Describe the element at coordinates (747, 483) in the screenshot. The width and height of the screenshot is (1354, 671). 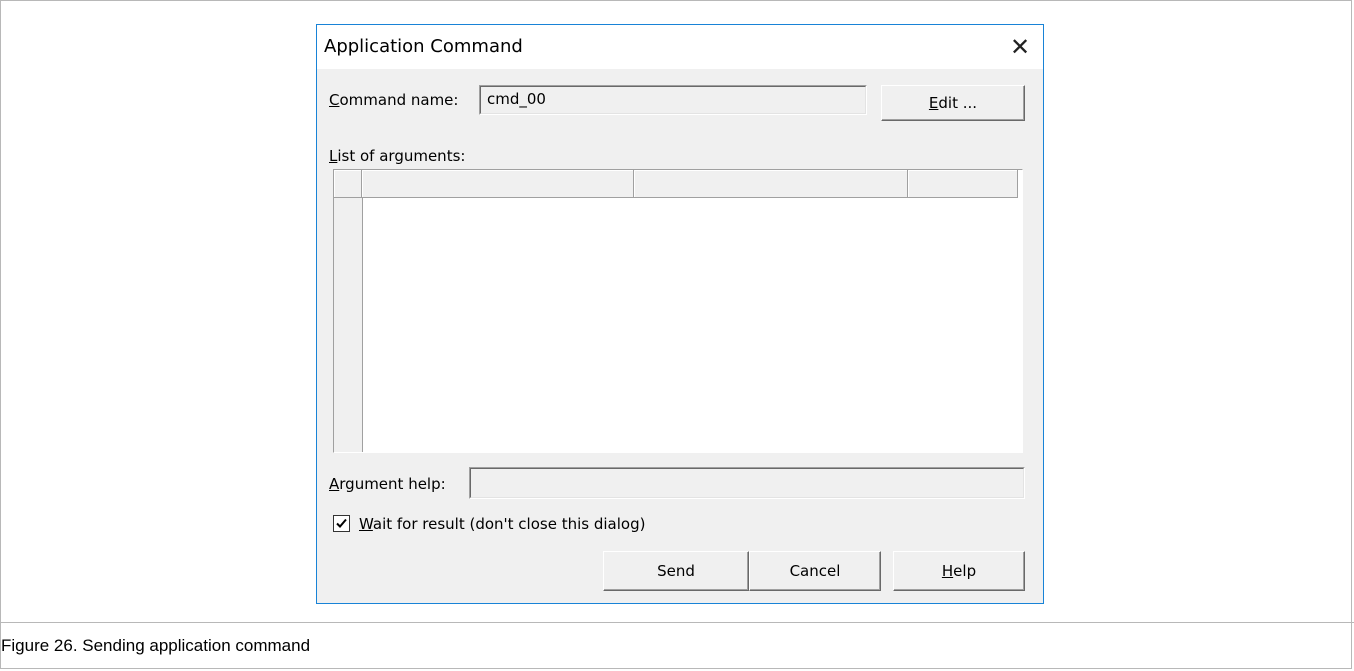
I see `argument-help-field` at that location.